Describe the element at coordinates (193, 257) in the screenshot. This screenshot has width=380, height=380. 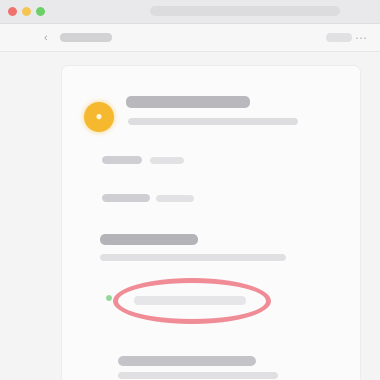
I see `section-description` at that location.